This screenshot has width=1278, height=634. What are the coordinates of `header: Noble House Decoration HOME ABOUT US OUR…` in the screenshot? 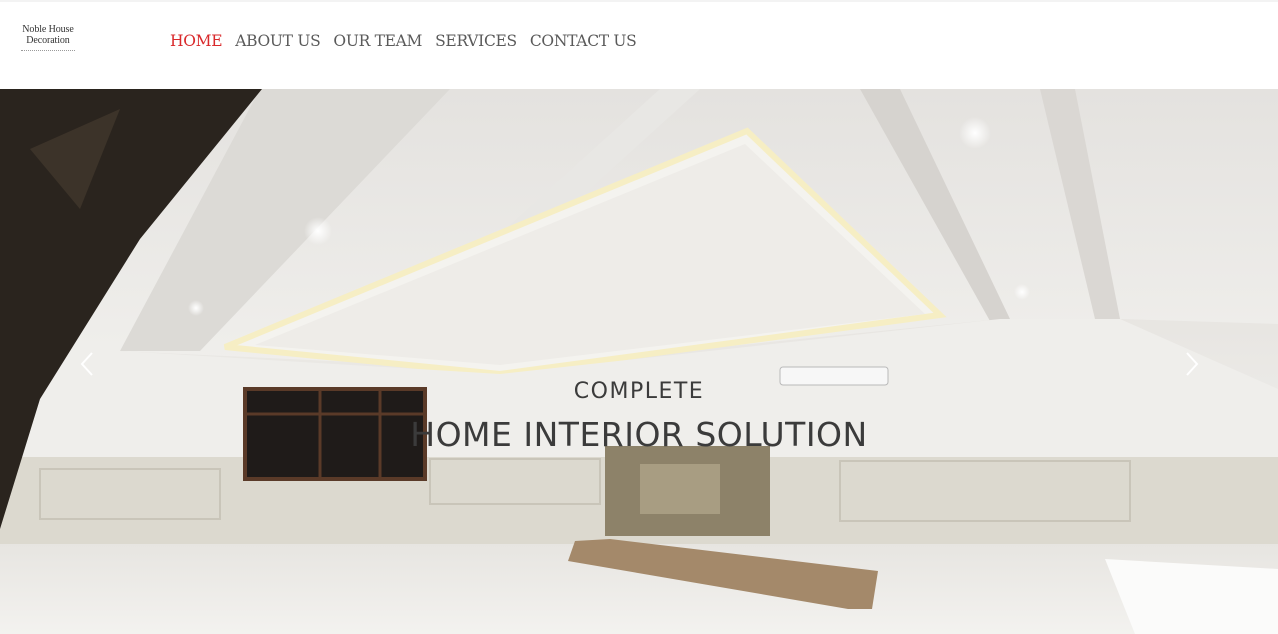 It's located at (639, 44).